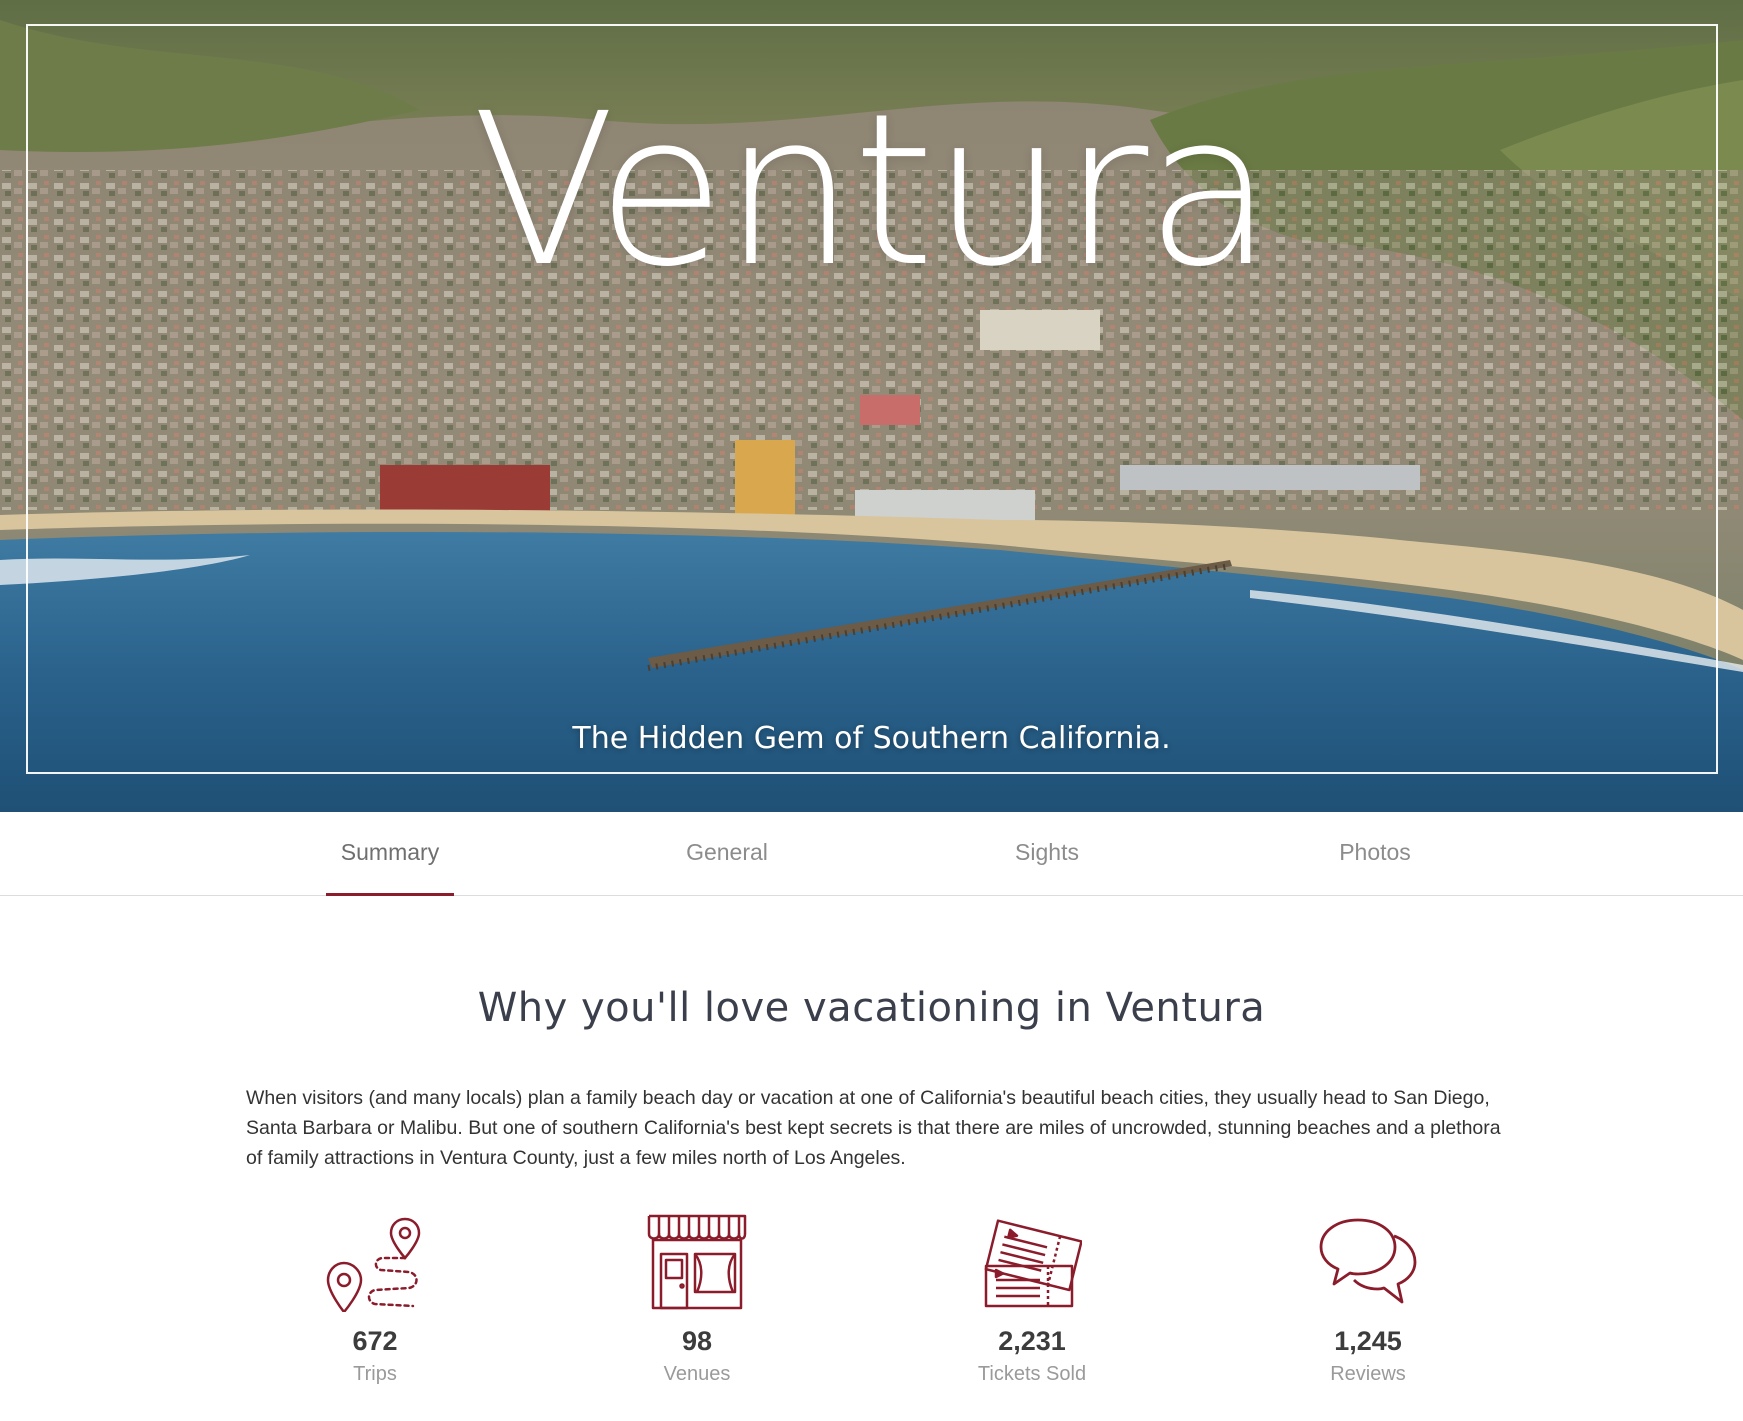 The image size is (1743, 1421). I want to click on storefront-icon, so click(697, 1262).